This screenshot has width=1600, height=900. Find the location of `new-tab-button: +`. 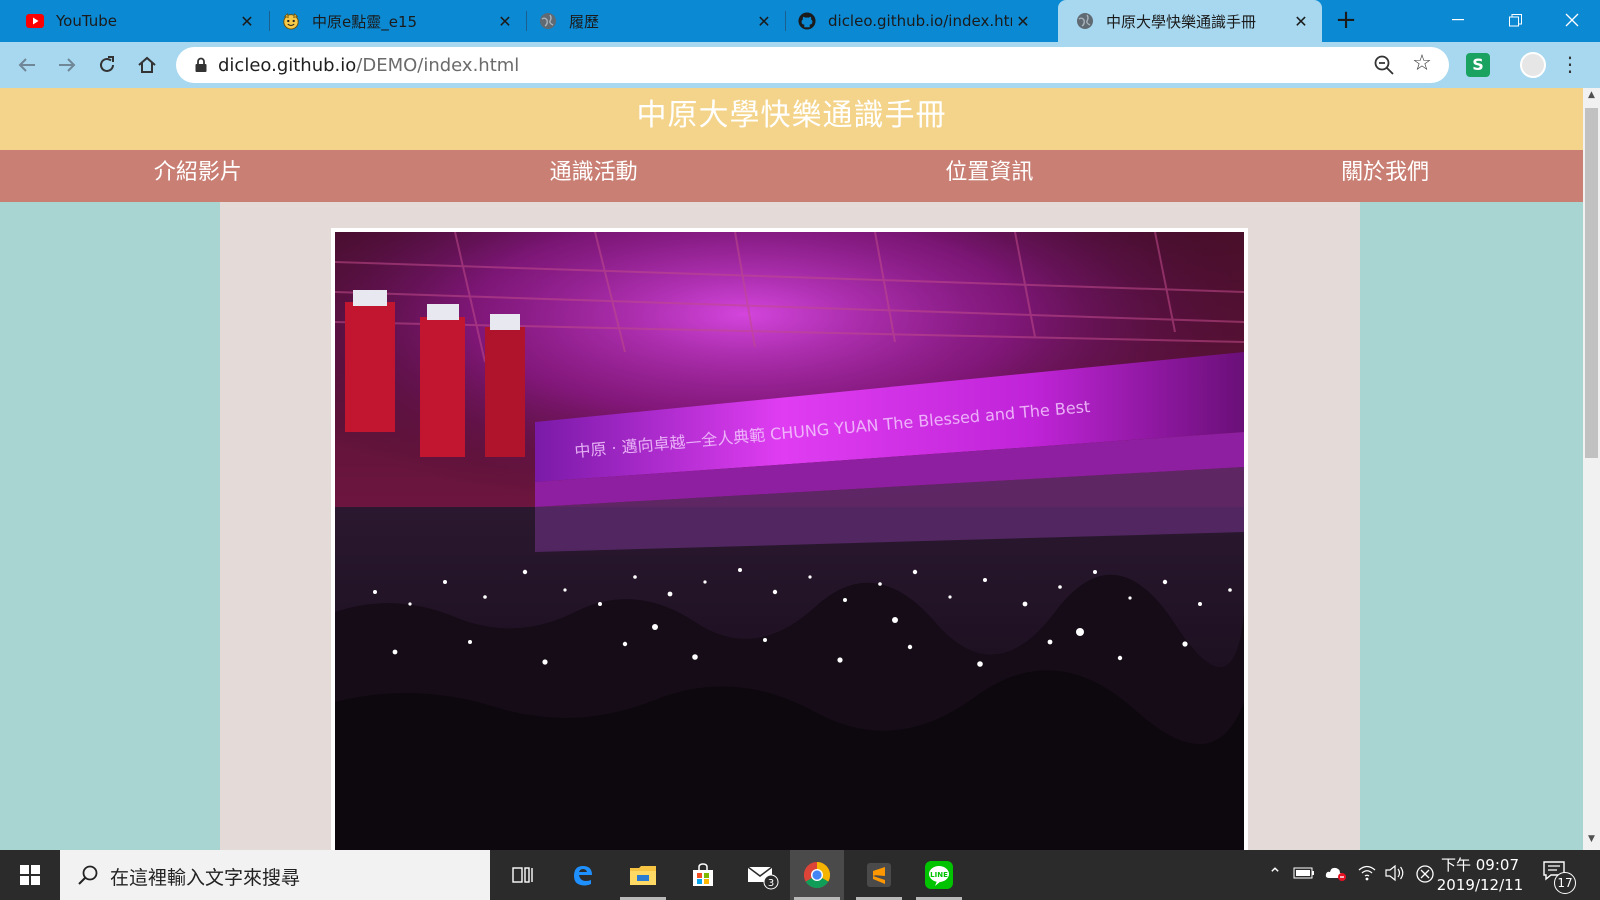

new-tab-button: + is located at coordinates (1346, 21).